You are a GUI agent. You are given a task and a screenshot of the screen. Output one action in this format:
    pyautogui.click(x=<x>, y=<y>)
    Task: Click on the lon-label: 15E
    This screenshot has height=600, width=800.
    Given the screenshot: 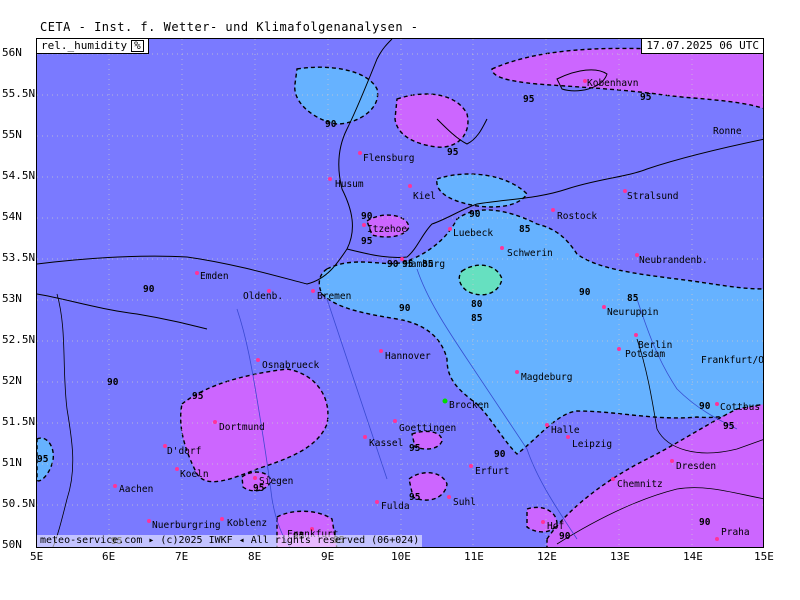 What is the action you would take?
    pyautogui.click(x=764, y=556)
    